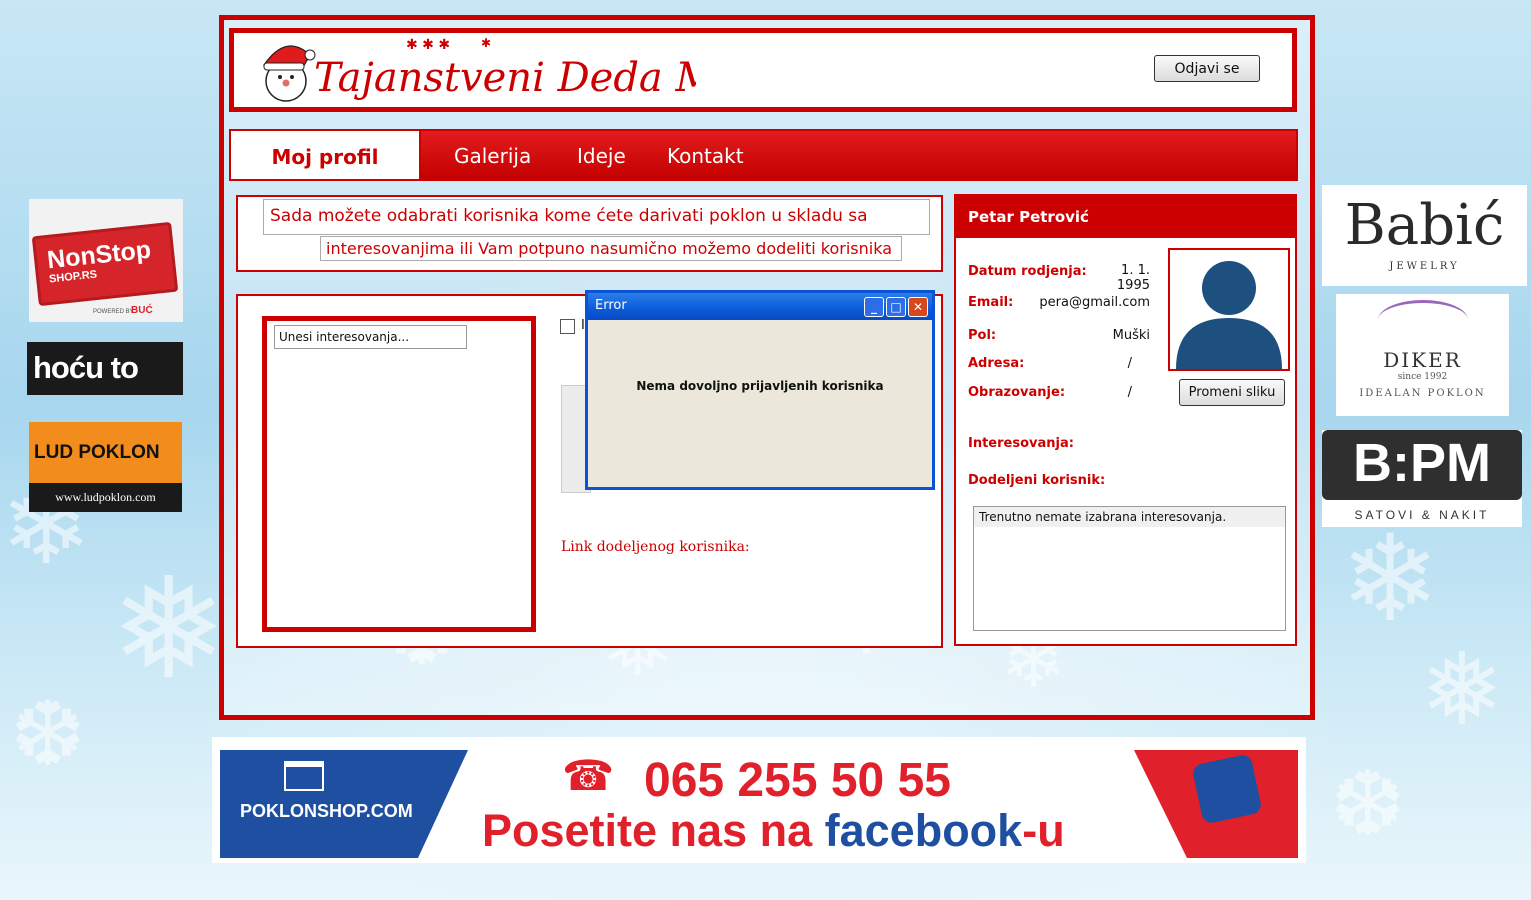 The image size is (1531, 900). What do you see at coordinates (996, 363) in the screenshot?
I see `address-label: Adresa:` at bounding box center [996, 363].